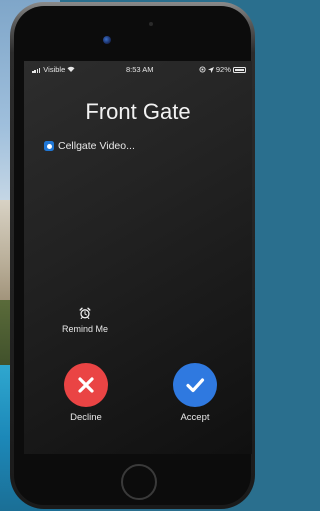 This screenshot has height=511, width=320. What do you see at coordinates (139, 482) in the screenshot?
I see `home-button` at bounding box center [139, 482].